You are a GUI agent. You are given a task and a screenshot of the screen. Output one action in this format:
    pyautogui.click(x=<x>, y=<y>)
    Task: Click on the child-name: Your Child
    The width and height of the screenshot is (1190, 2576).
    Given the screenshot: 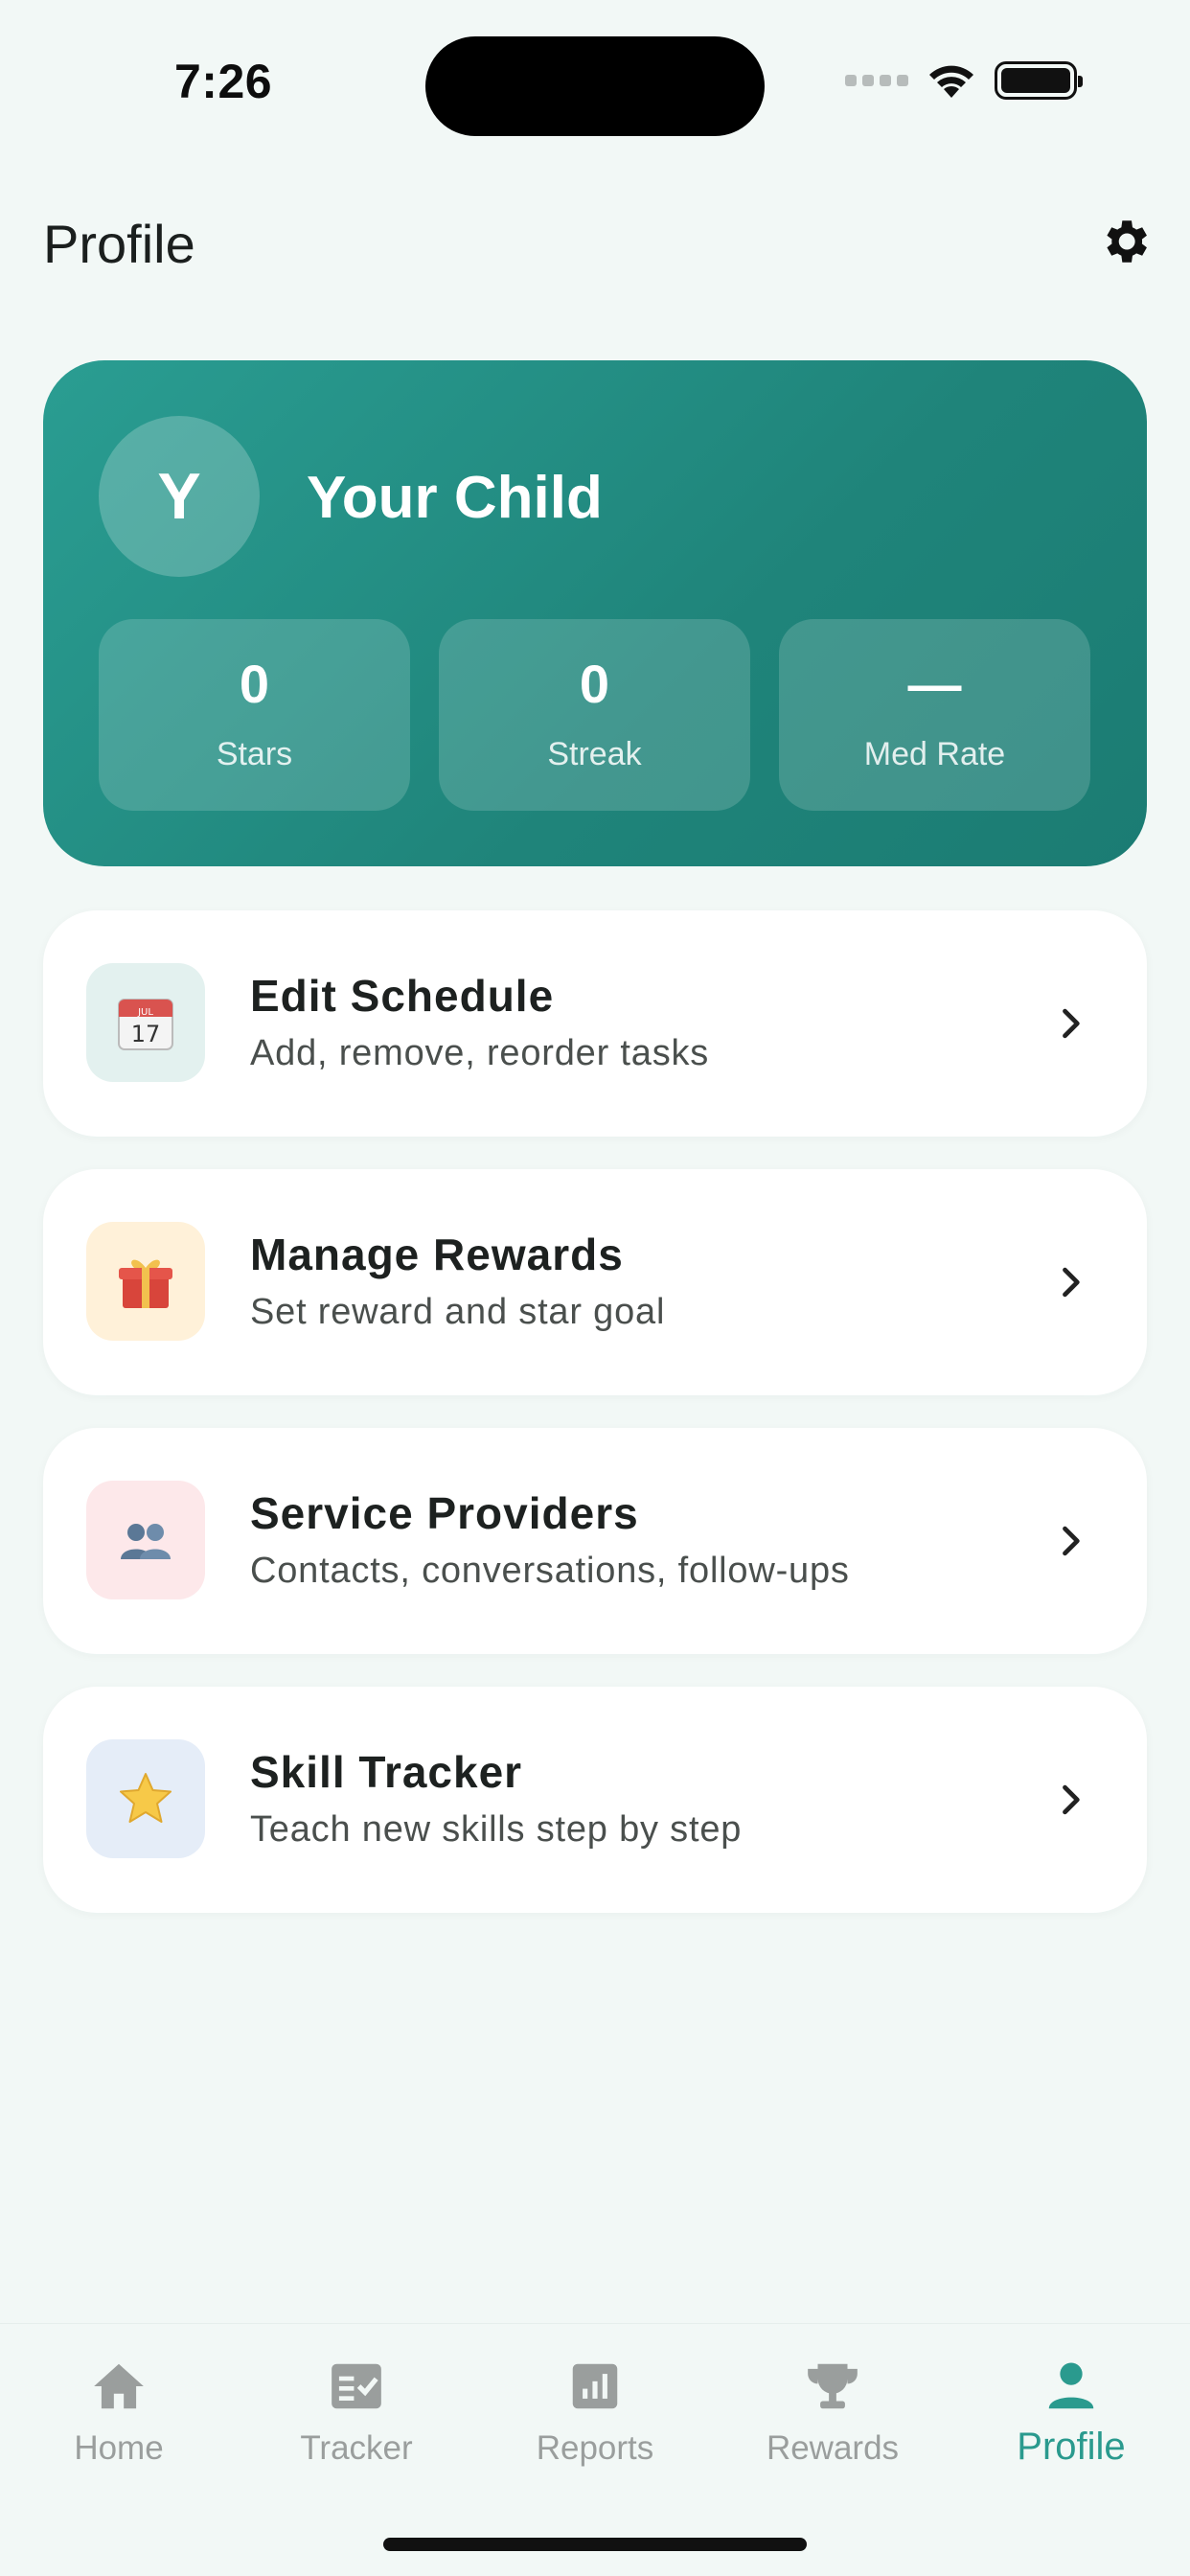 What is the action you would take?
    pyautogui.click(x=455, y=498)
    